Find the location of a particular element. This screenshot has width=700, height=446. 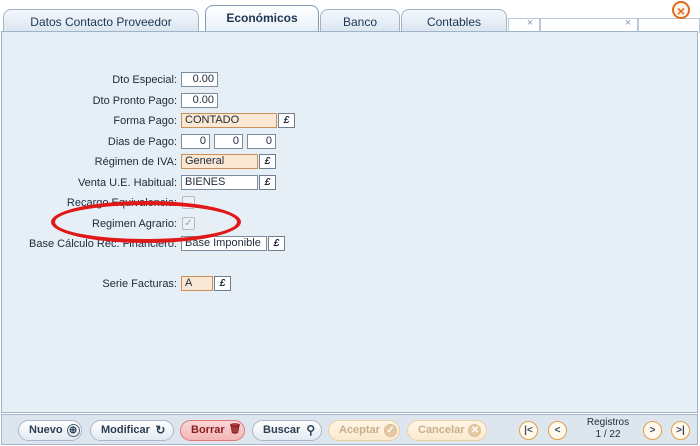

buscar-button: Buscar ⚲ is located at coordinates (287, 430).